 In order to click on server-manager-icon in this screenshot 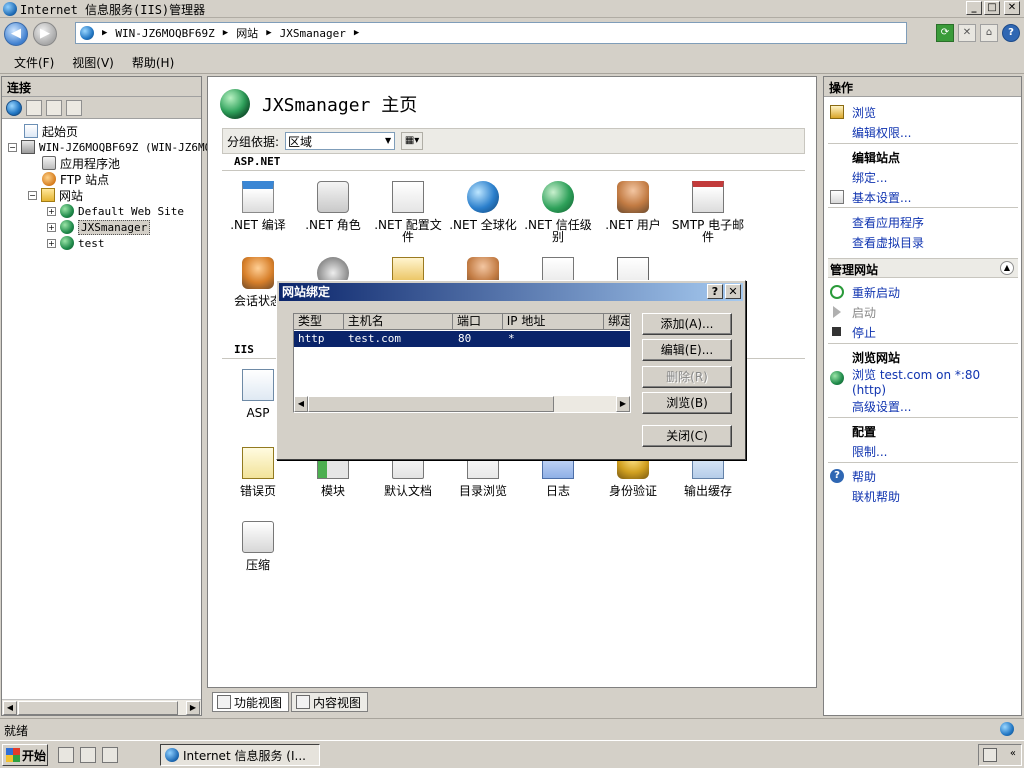, I will do `click(66, 755)`.